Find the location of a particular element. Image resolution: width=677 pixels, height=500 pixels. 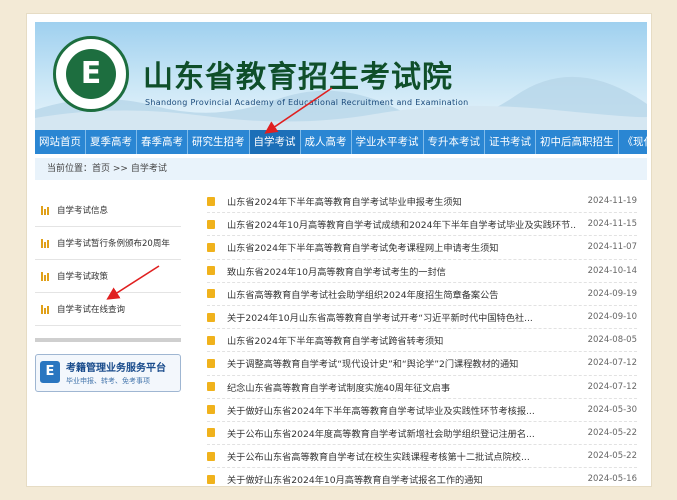

registration-platform-banner: E 考籍管理业务服务平台 毕业申报、转考、免考事项 is located at coordinates (108, 373).